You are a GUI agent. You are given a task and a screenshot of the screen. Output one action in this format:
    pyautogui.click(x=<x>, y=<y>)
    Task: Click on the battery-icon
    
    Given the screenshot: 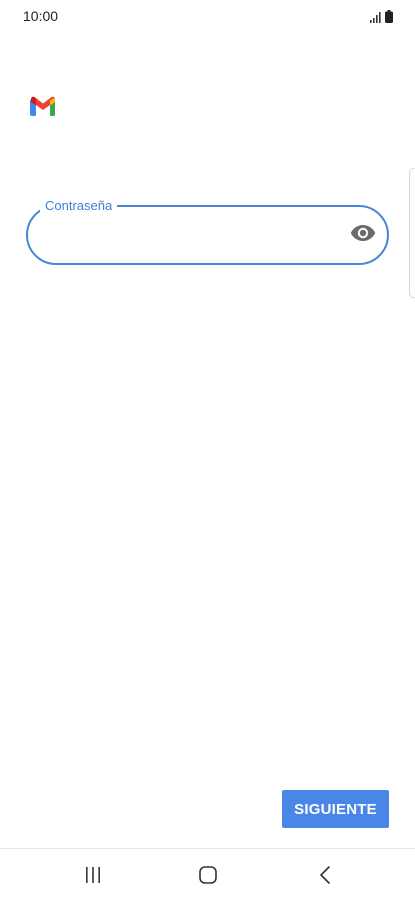 What is the action you would take?
    pyautogui.click(x=389, y=16)
    